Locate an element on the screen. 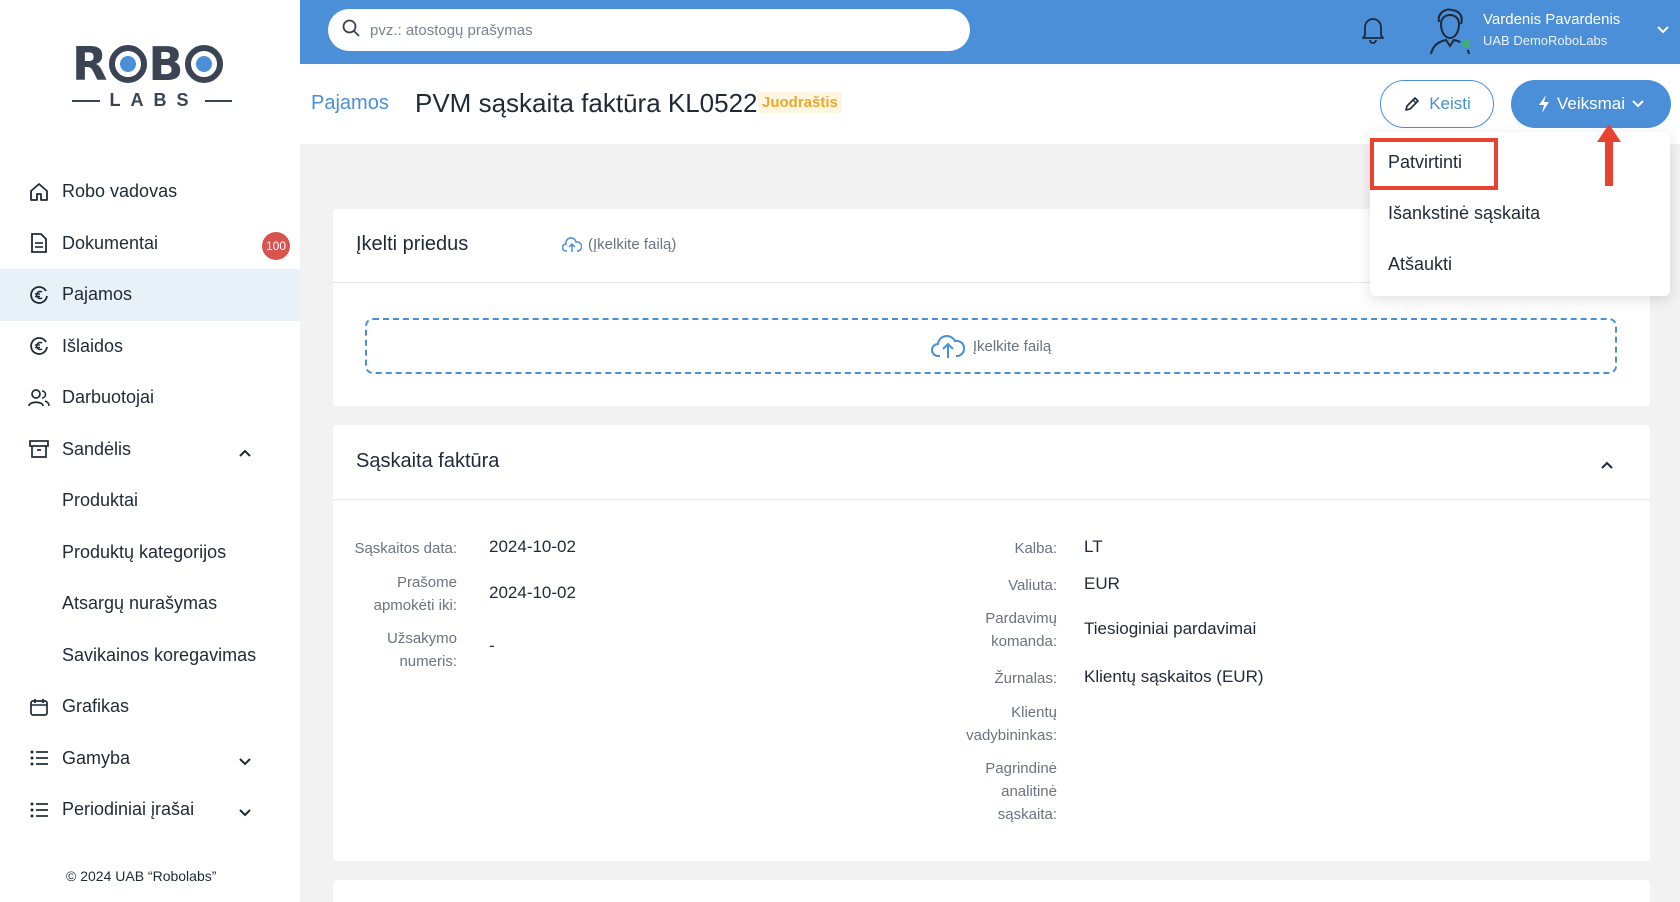 The width and height of the screenshot is (1680, 902). upload-link-label: (Įkelkite failą) is located at coordinates (632, 244).